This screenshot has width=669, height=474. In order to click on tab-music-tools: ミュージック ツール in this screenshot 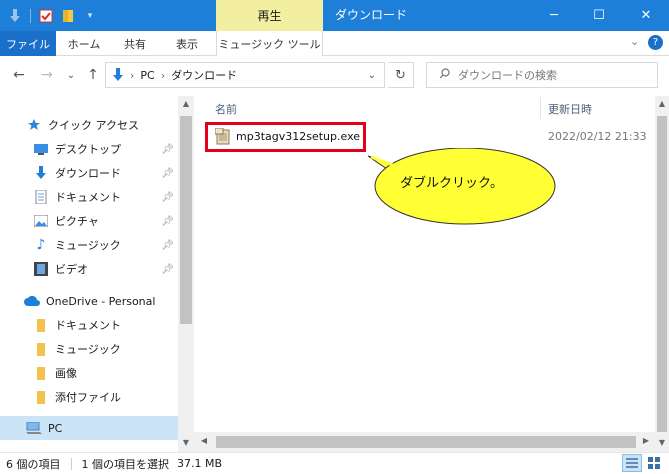, I will do `click(269, 43)`.